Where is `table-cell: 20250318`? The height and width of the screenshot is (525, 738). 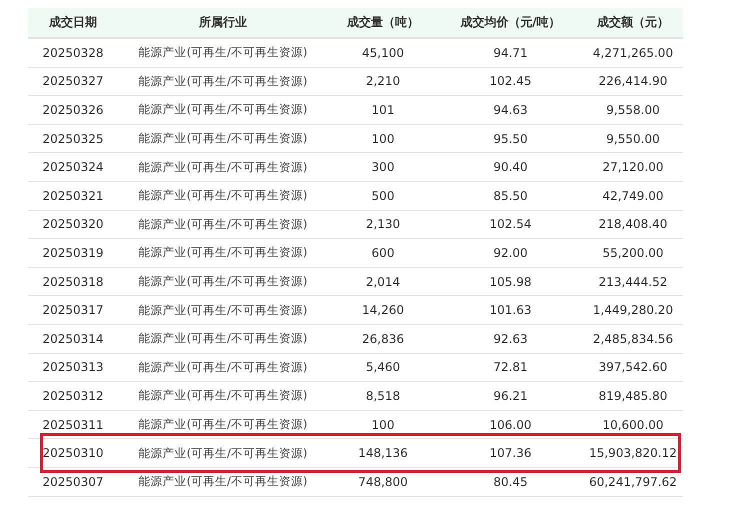 table-cell: 20250318 is located at coordinates (73, 281).